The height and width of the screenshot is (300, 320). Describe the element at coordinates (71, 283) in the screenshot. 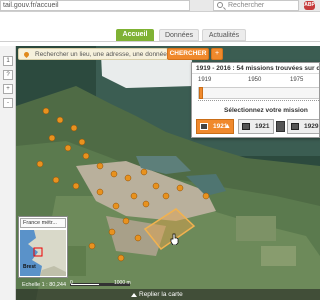

I see `scale-start-label: 0` at that location.